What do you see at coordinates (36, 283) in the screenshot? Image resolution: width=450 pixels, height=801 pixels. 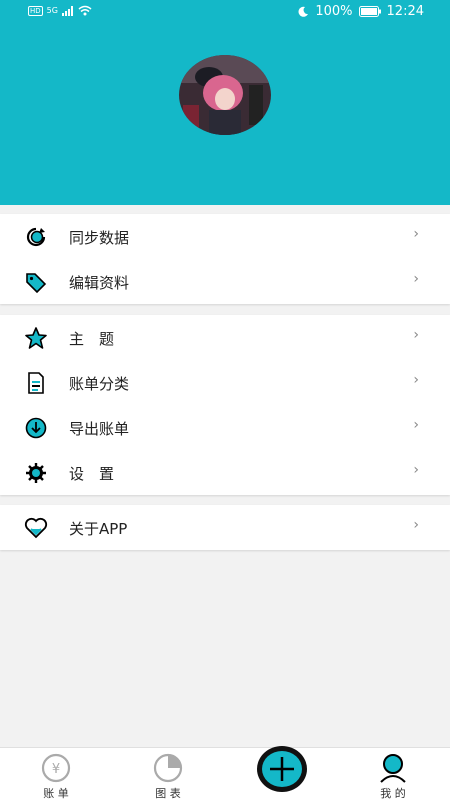 I see `tag-icon` at bounding box center [36, 283].